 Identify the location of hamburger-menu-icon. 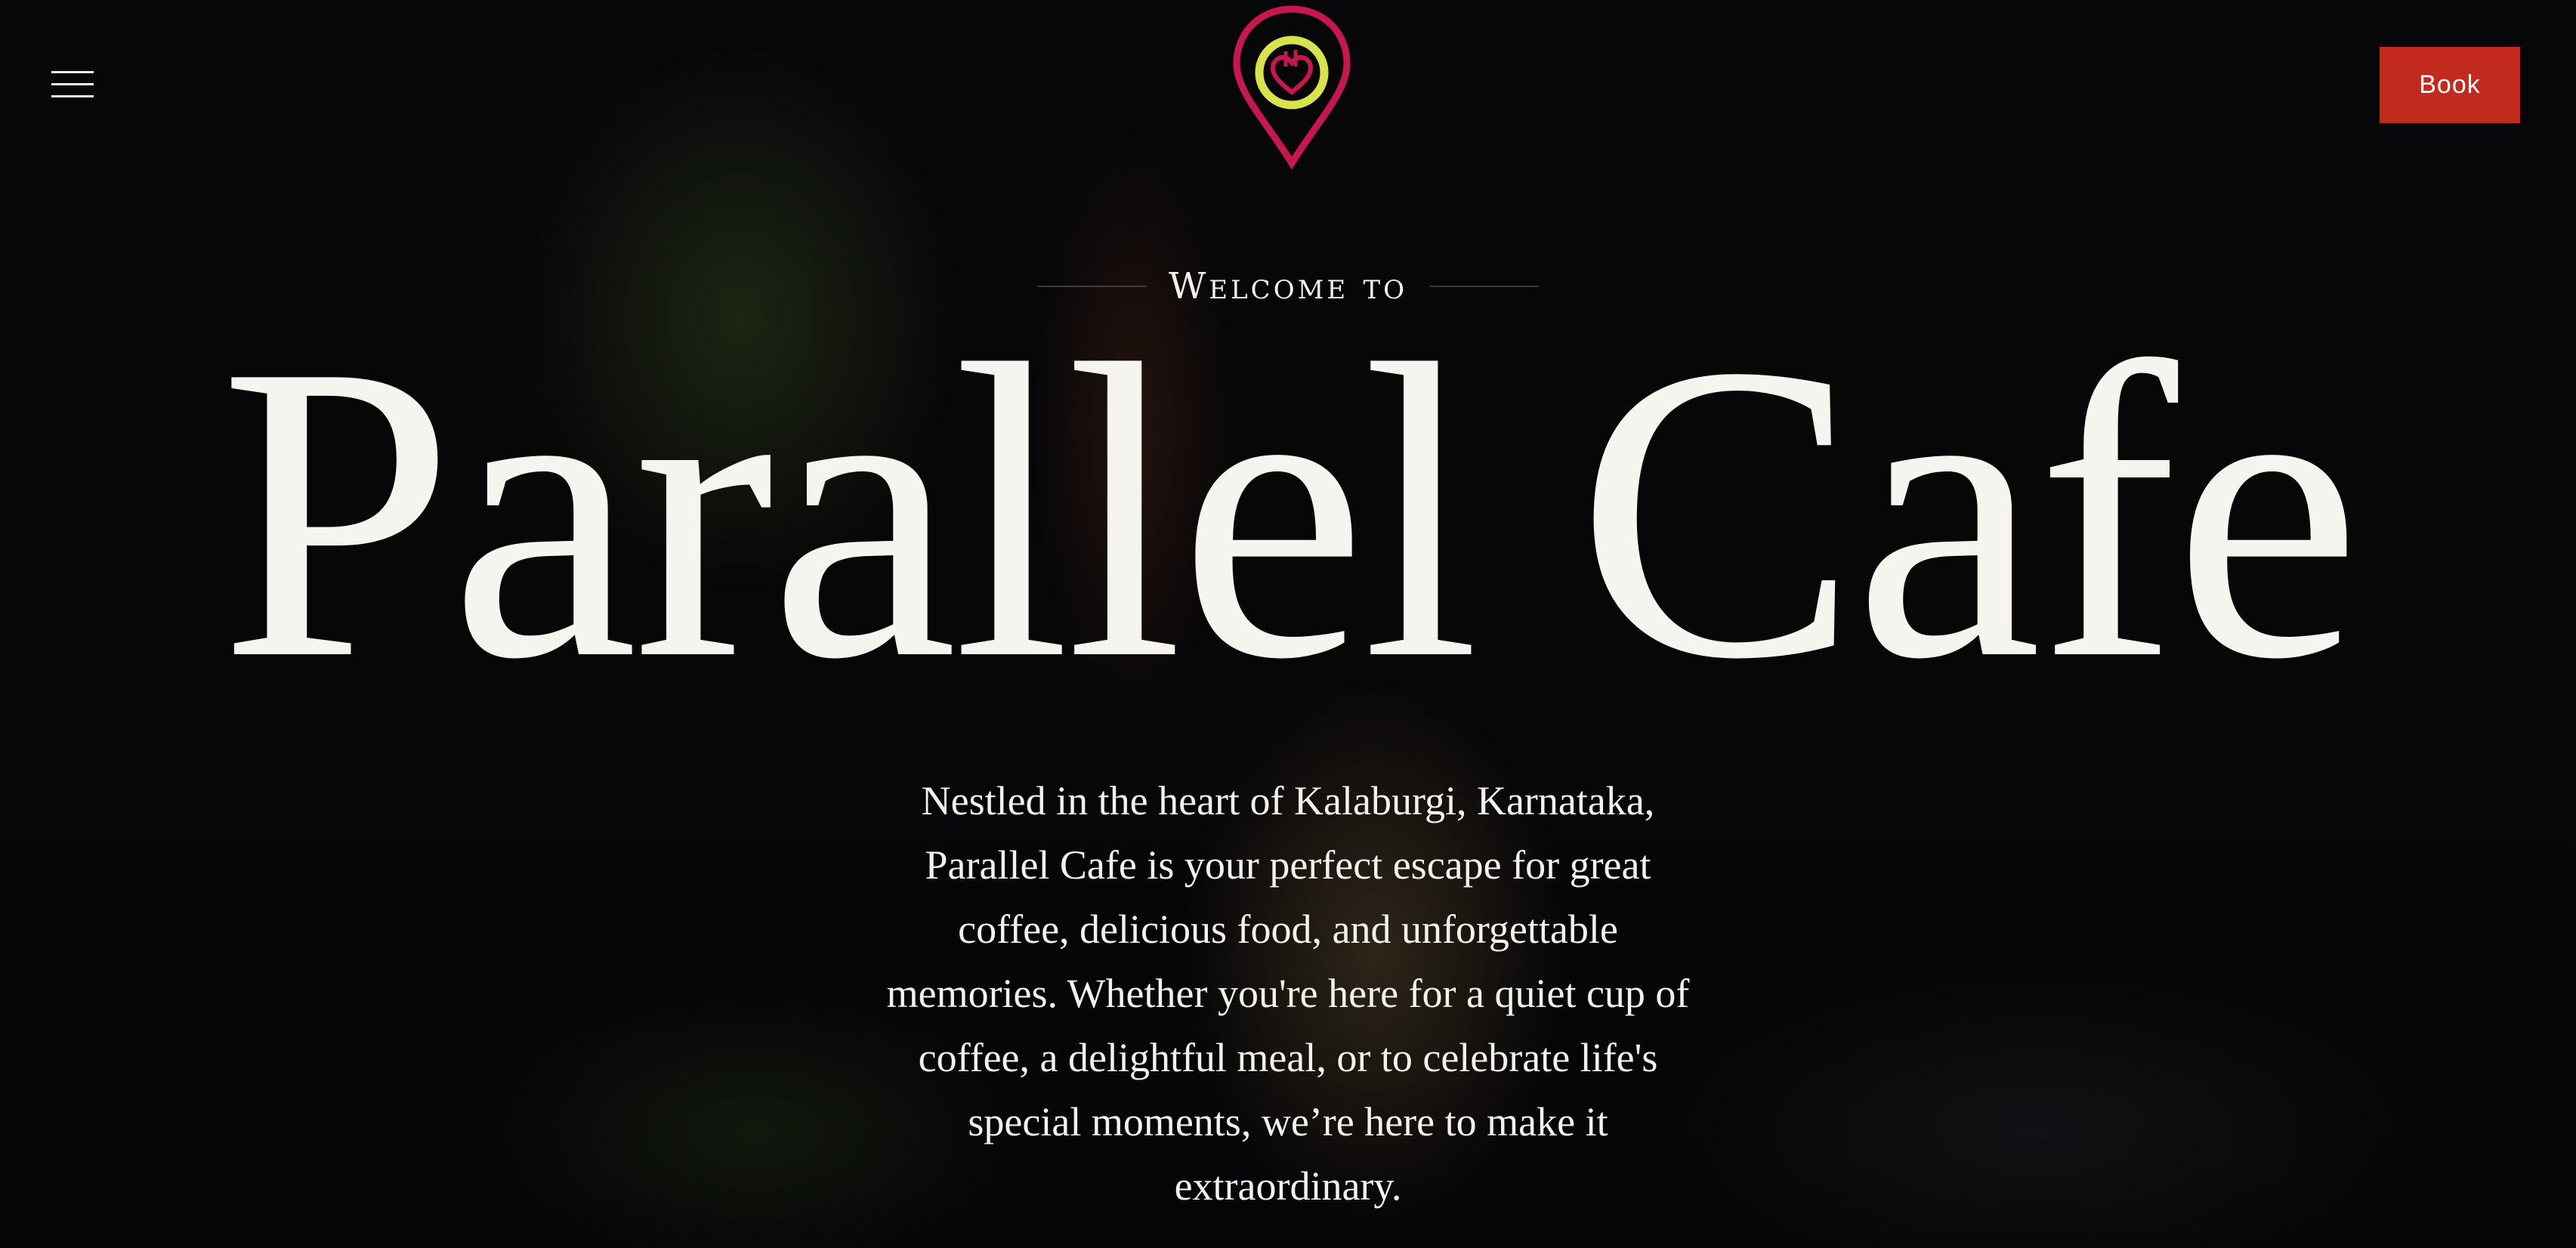
(72, 83).